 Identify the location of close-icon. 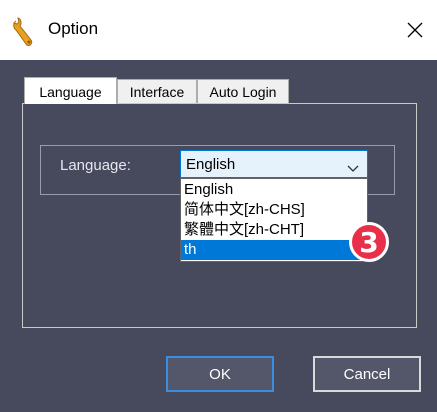
(415, 30).